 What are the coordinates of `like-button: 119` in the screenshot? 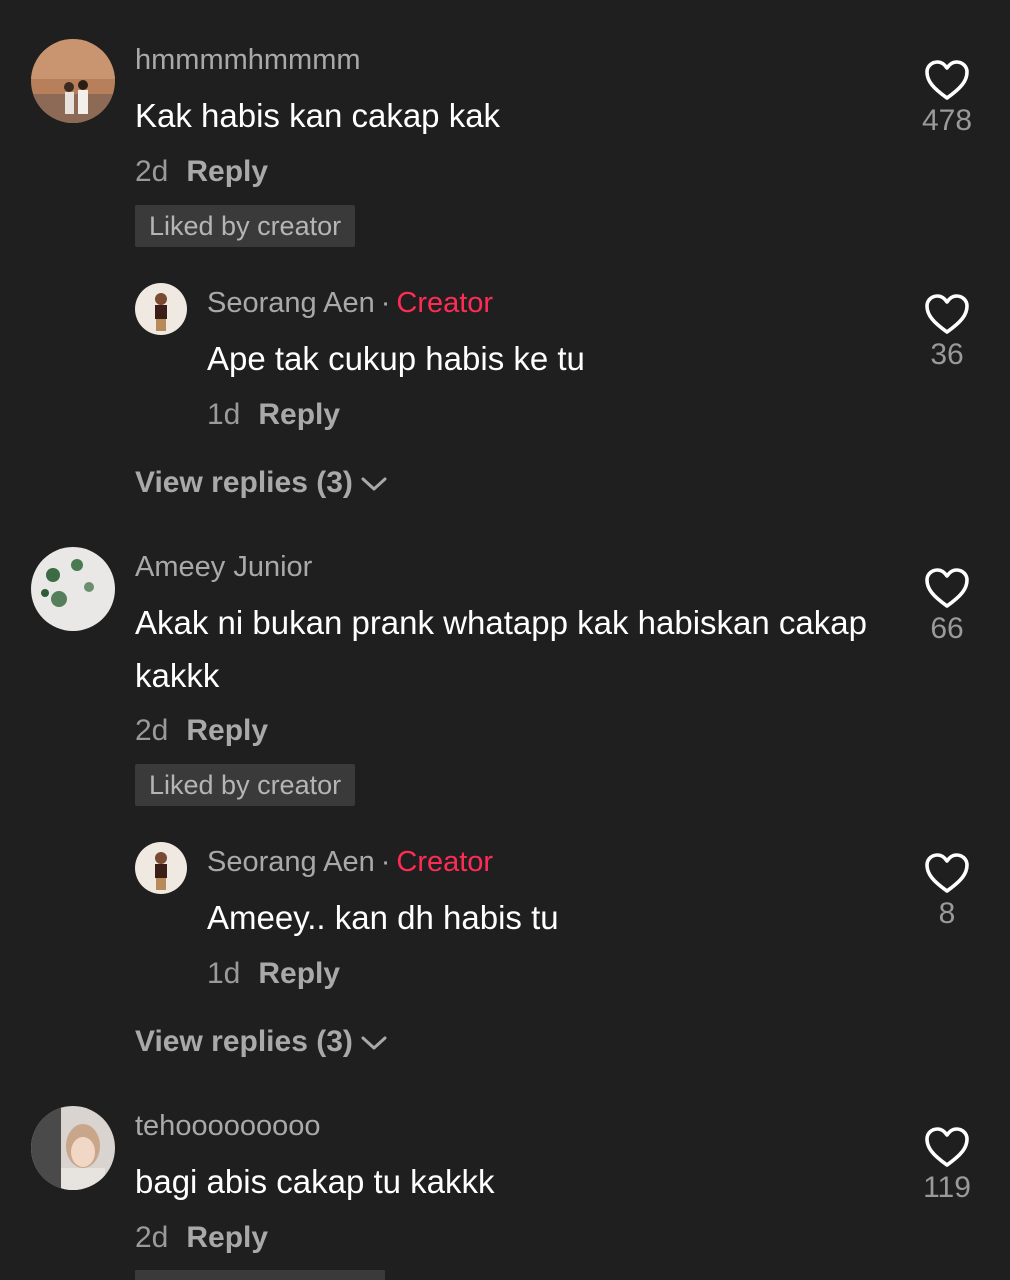 It's located at (947, 1165).